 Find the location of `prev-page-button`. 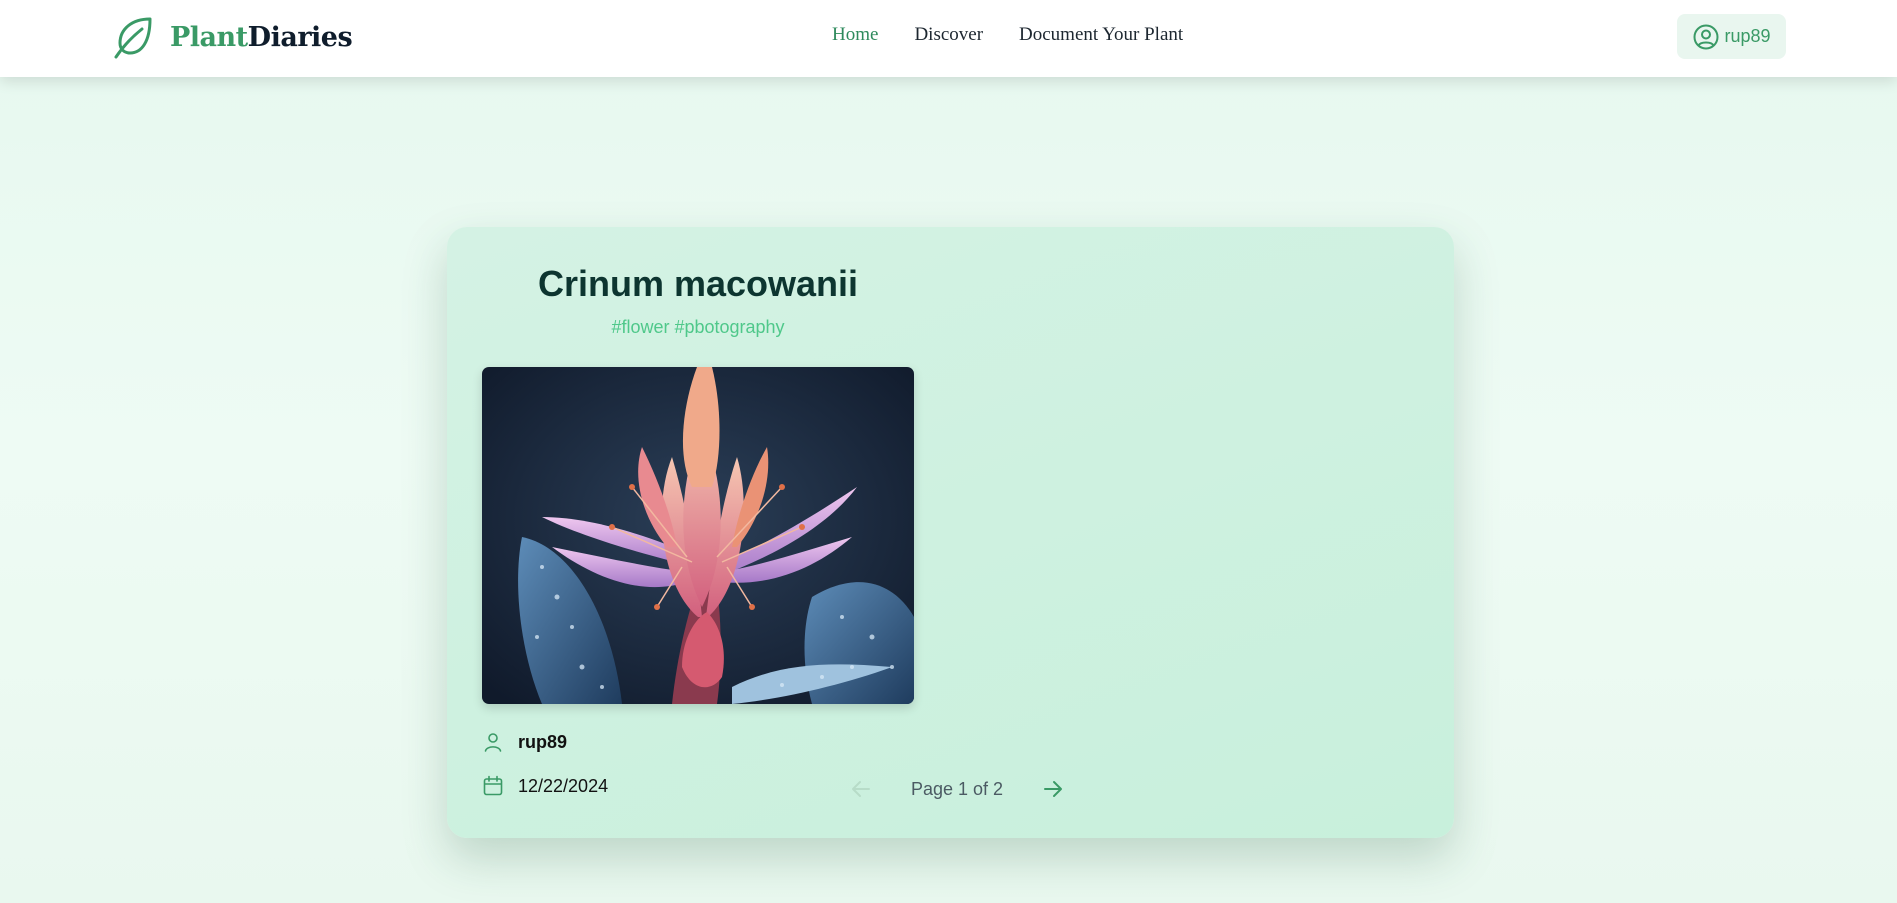

prev-page-button is located at coordinates (861, 789).